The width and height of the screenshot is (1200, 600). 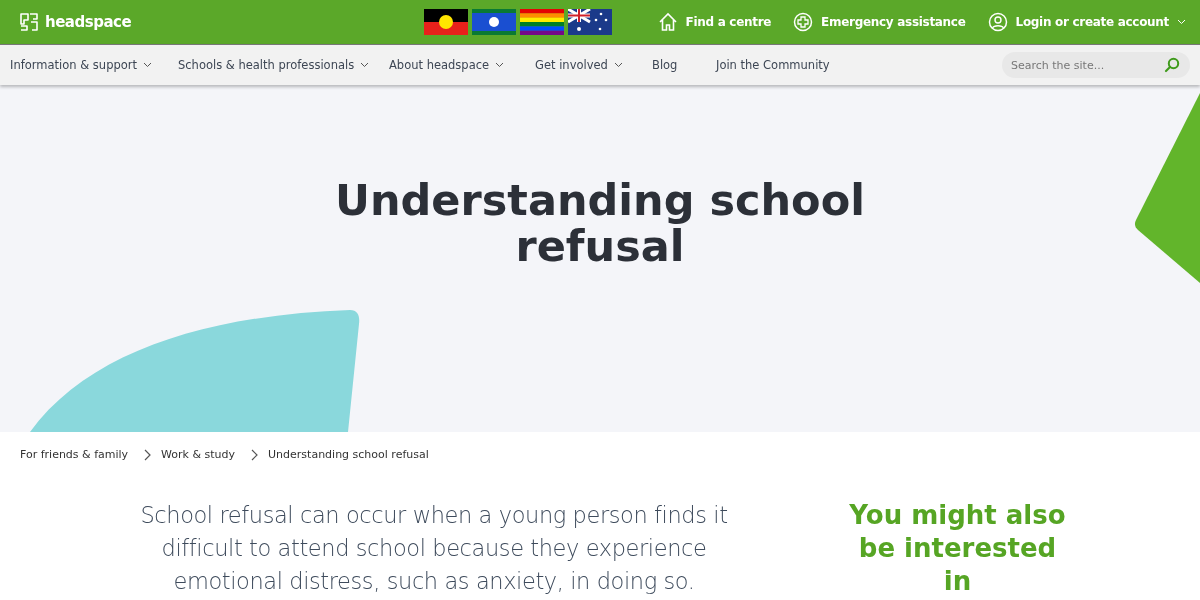 I want to click on intro-text: School refusal can occur when a young person finds it difficult to attend school because they experience emotional distress, such as anxiety, in doing so., so click(x=434, y=548).